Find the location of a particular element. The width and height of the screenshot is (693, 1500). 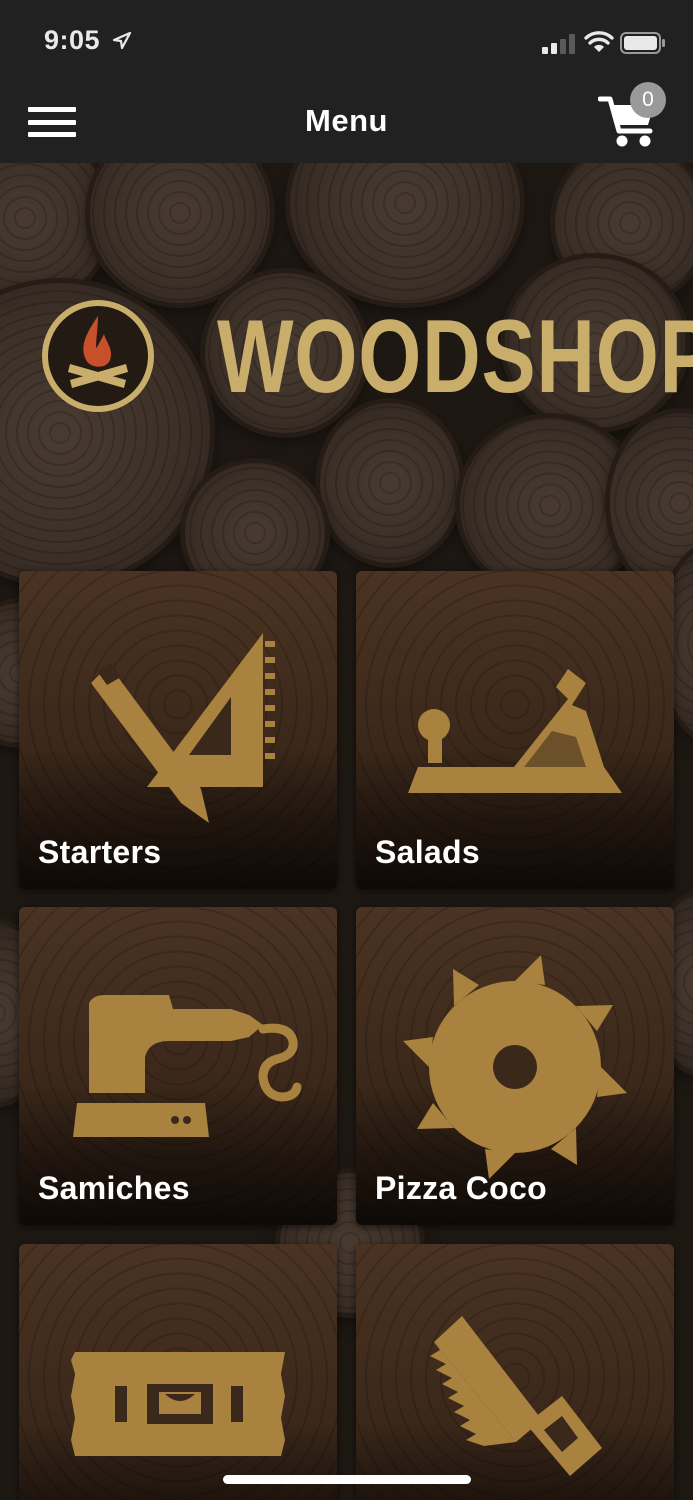

category-label: Salads is located at coordinates (427, 852).